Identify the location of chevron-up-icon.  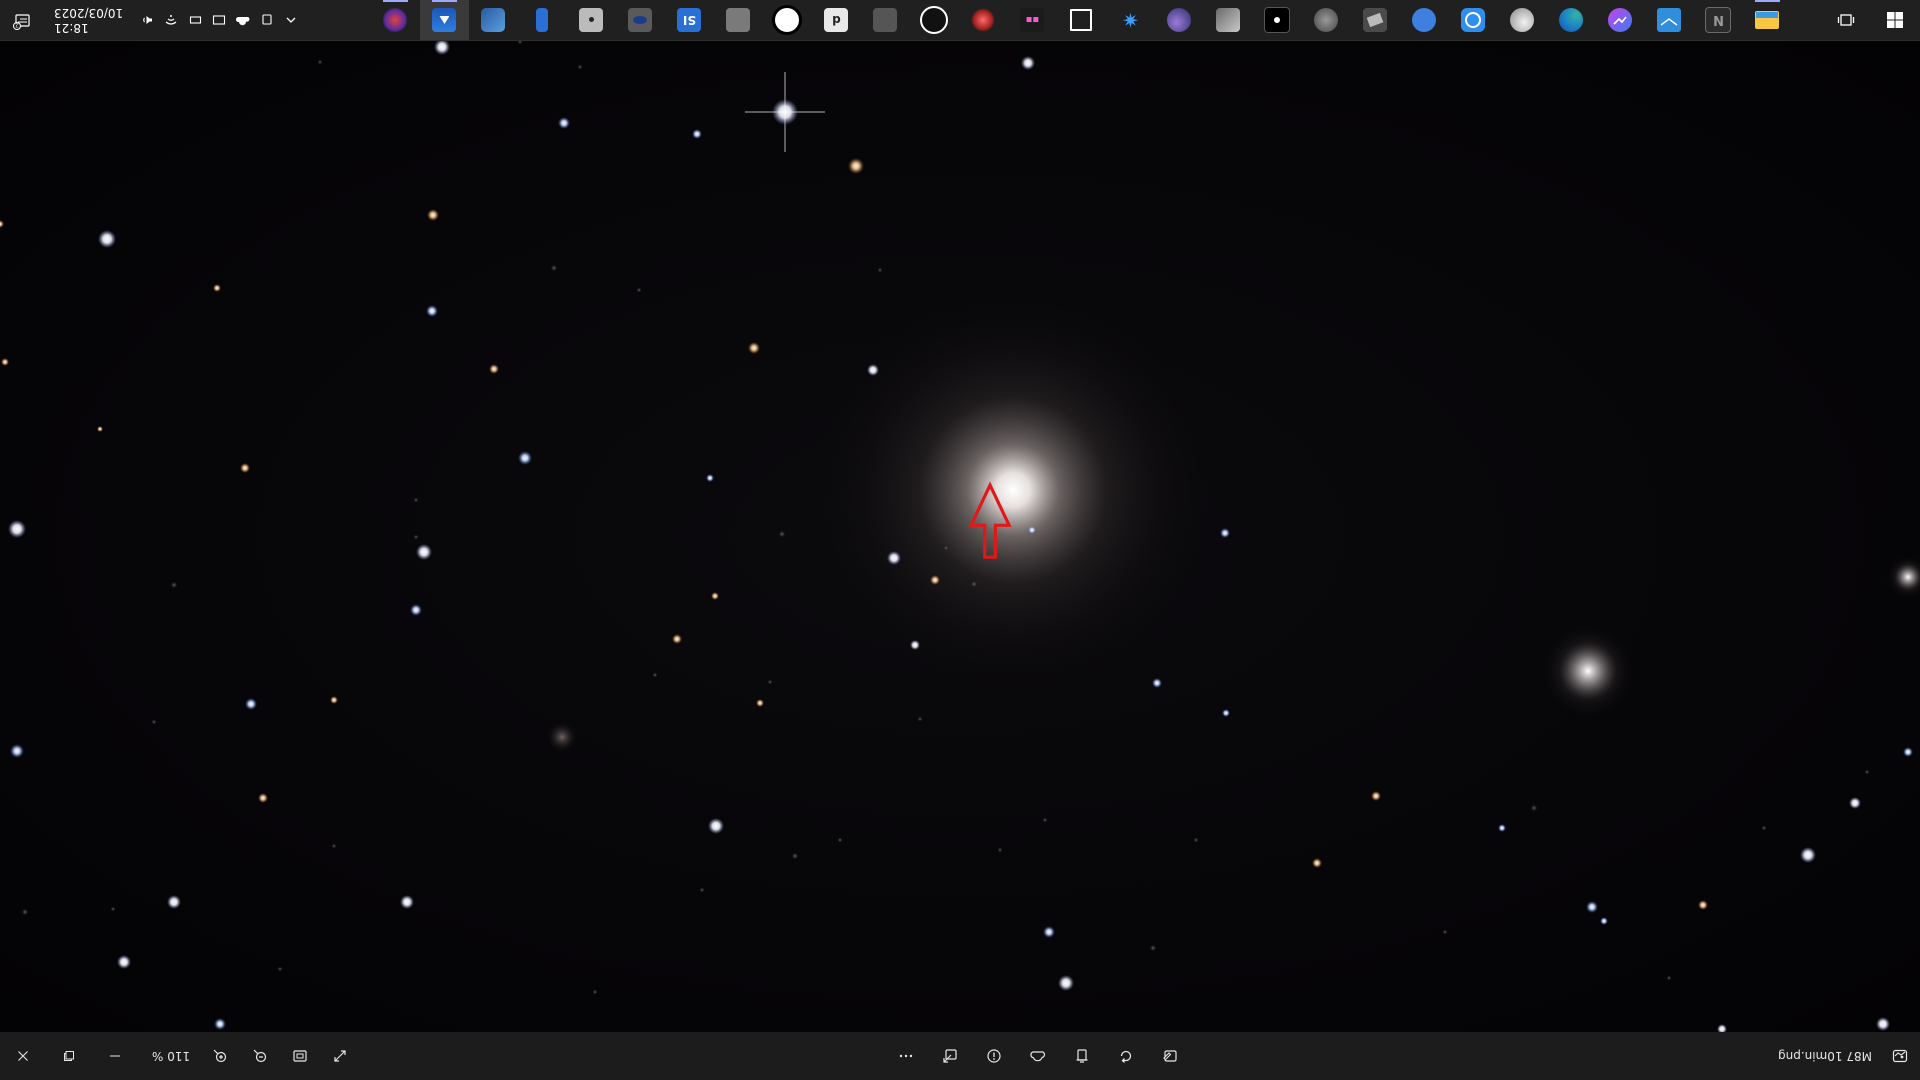
(291, 20).